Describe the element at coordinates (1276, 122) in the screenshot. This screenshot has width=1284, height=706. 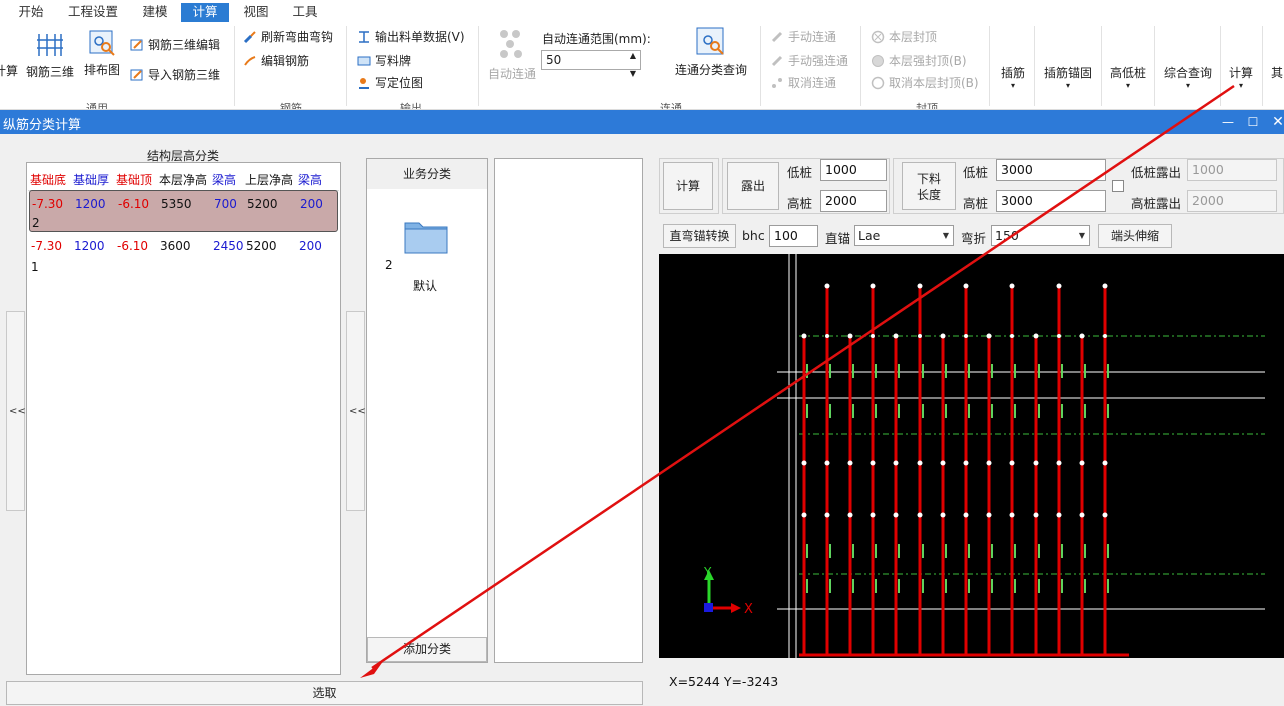
I see `close-icon: ✕` at that location.